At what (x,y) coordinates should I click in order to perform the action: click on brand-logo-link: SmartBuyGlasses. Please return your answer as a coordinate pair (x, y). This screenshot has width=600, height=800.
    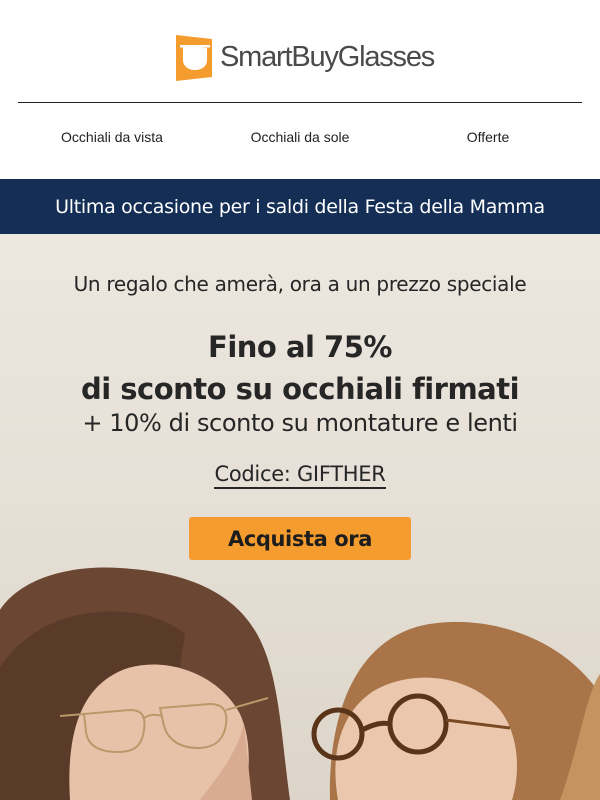
    Looking at the image, I should click on (304, 57).